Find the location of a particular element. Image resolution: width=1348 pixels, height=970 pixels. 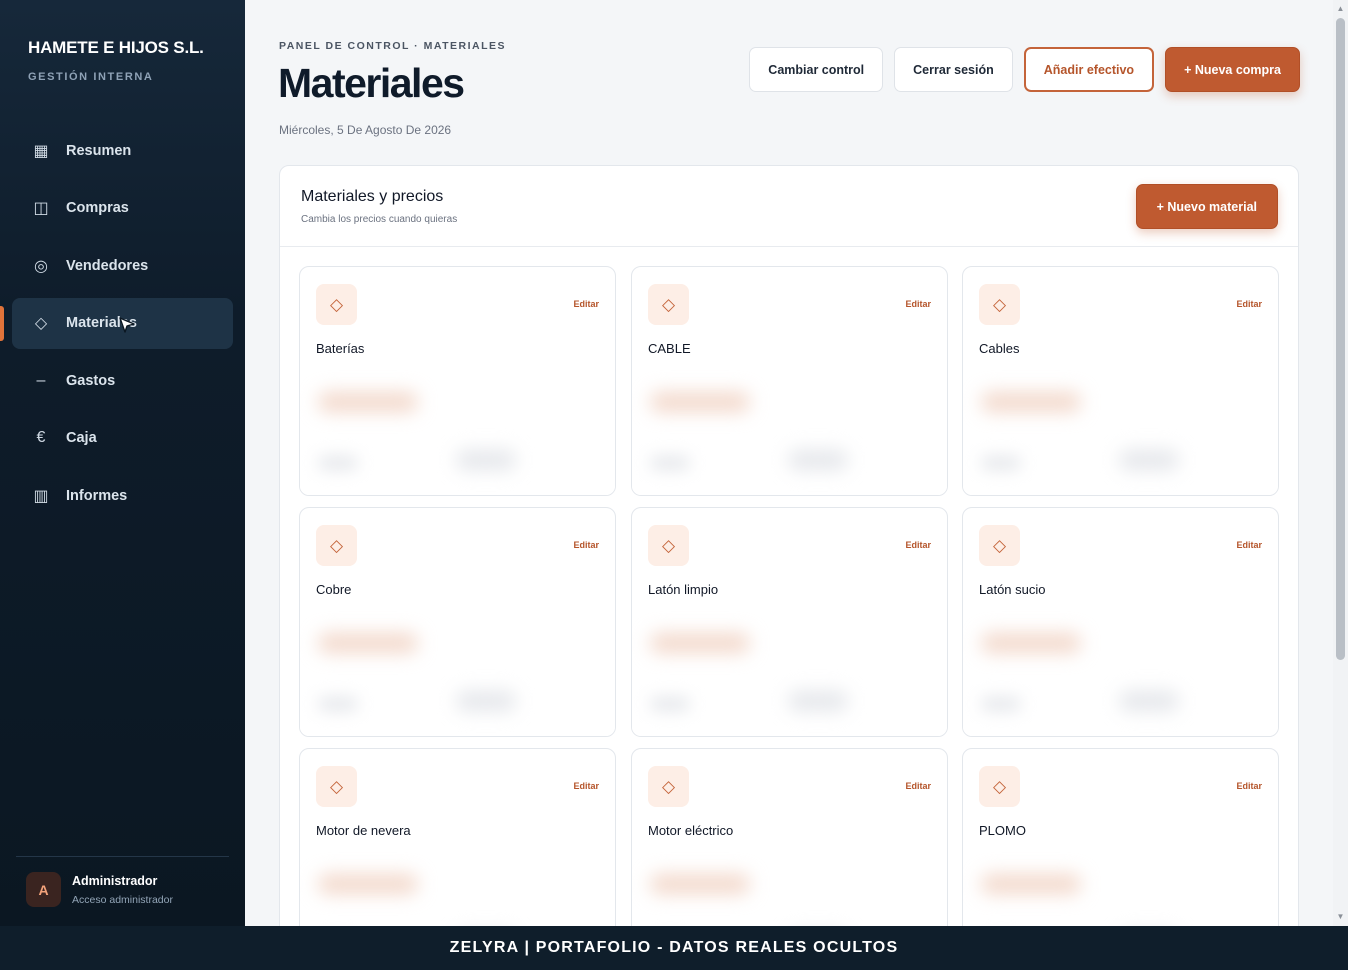

switch-control-button: Cambiar control is located at coordinates (816, 69).